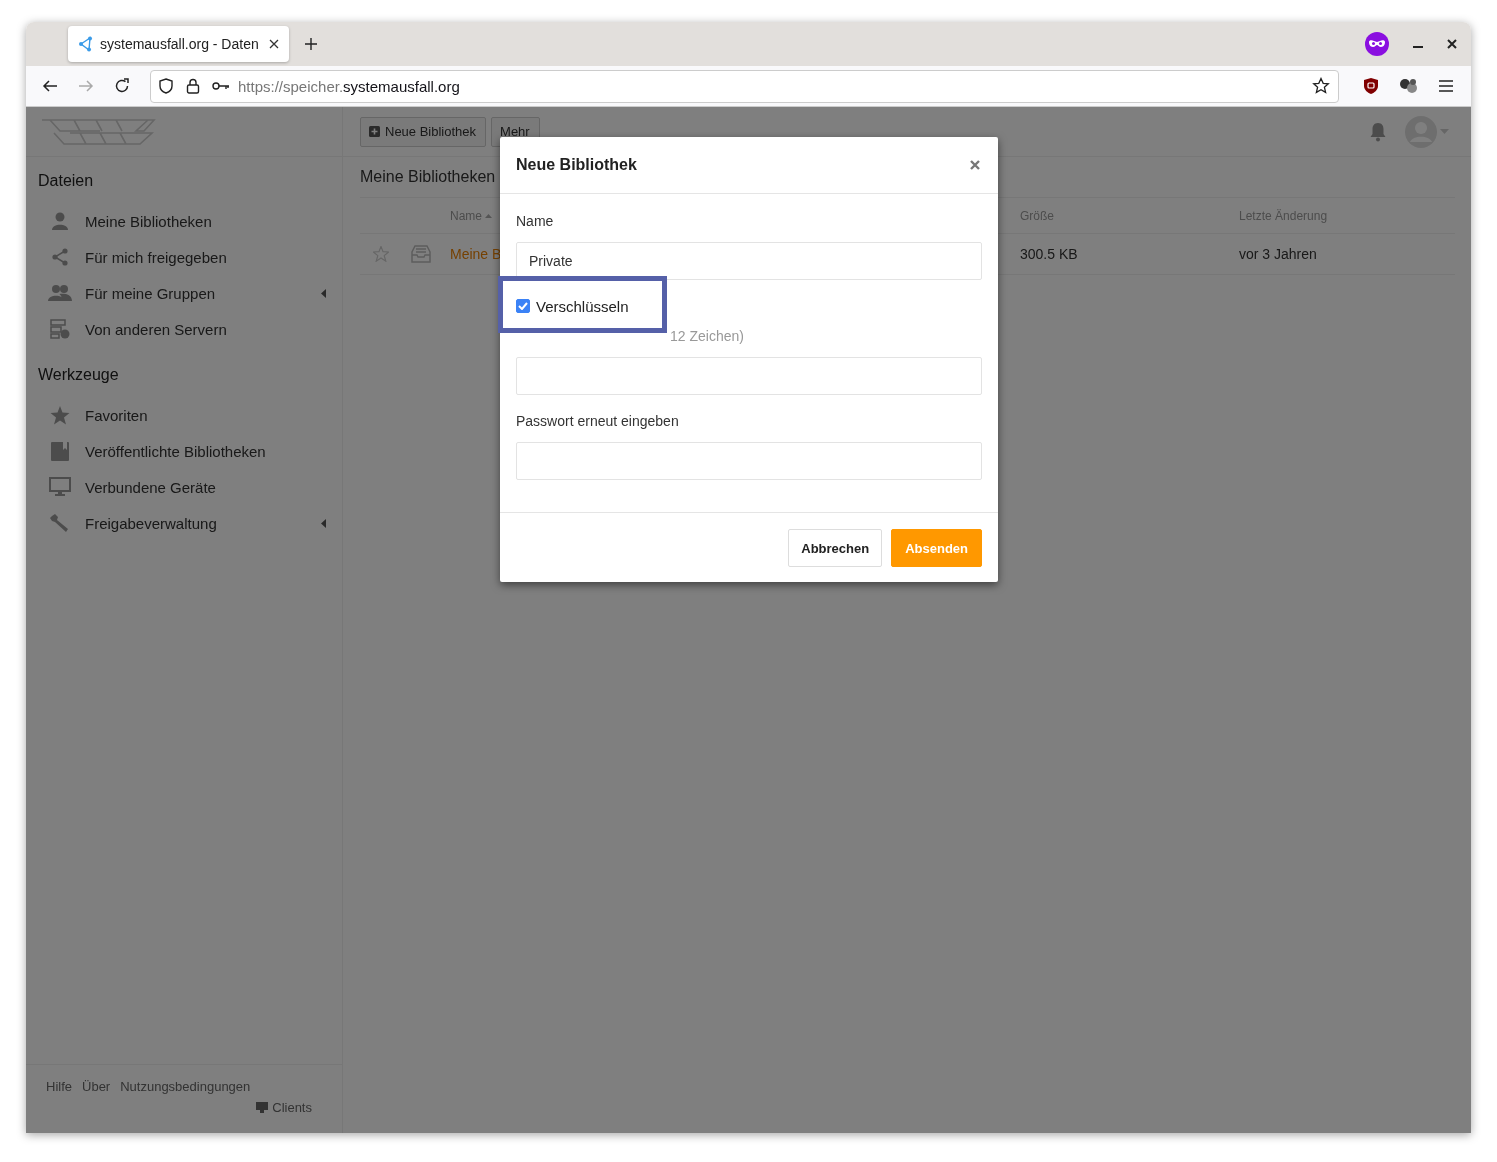  Describe the element at coordinates (598, 421) in the screenshot. I see `field-label: Passwort erneut eingeben` at that location.